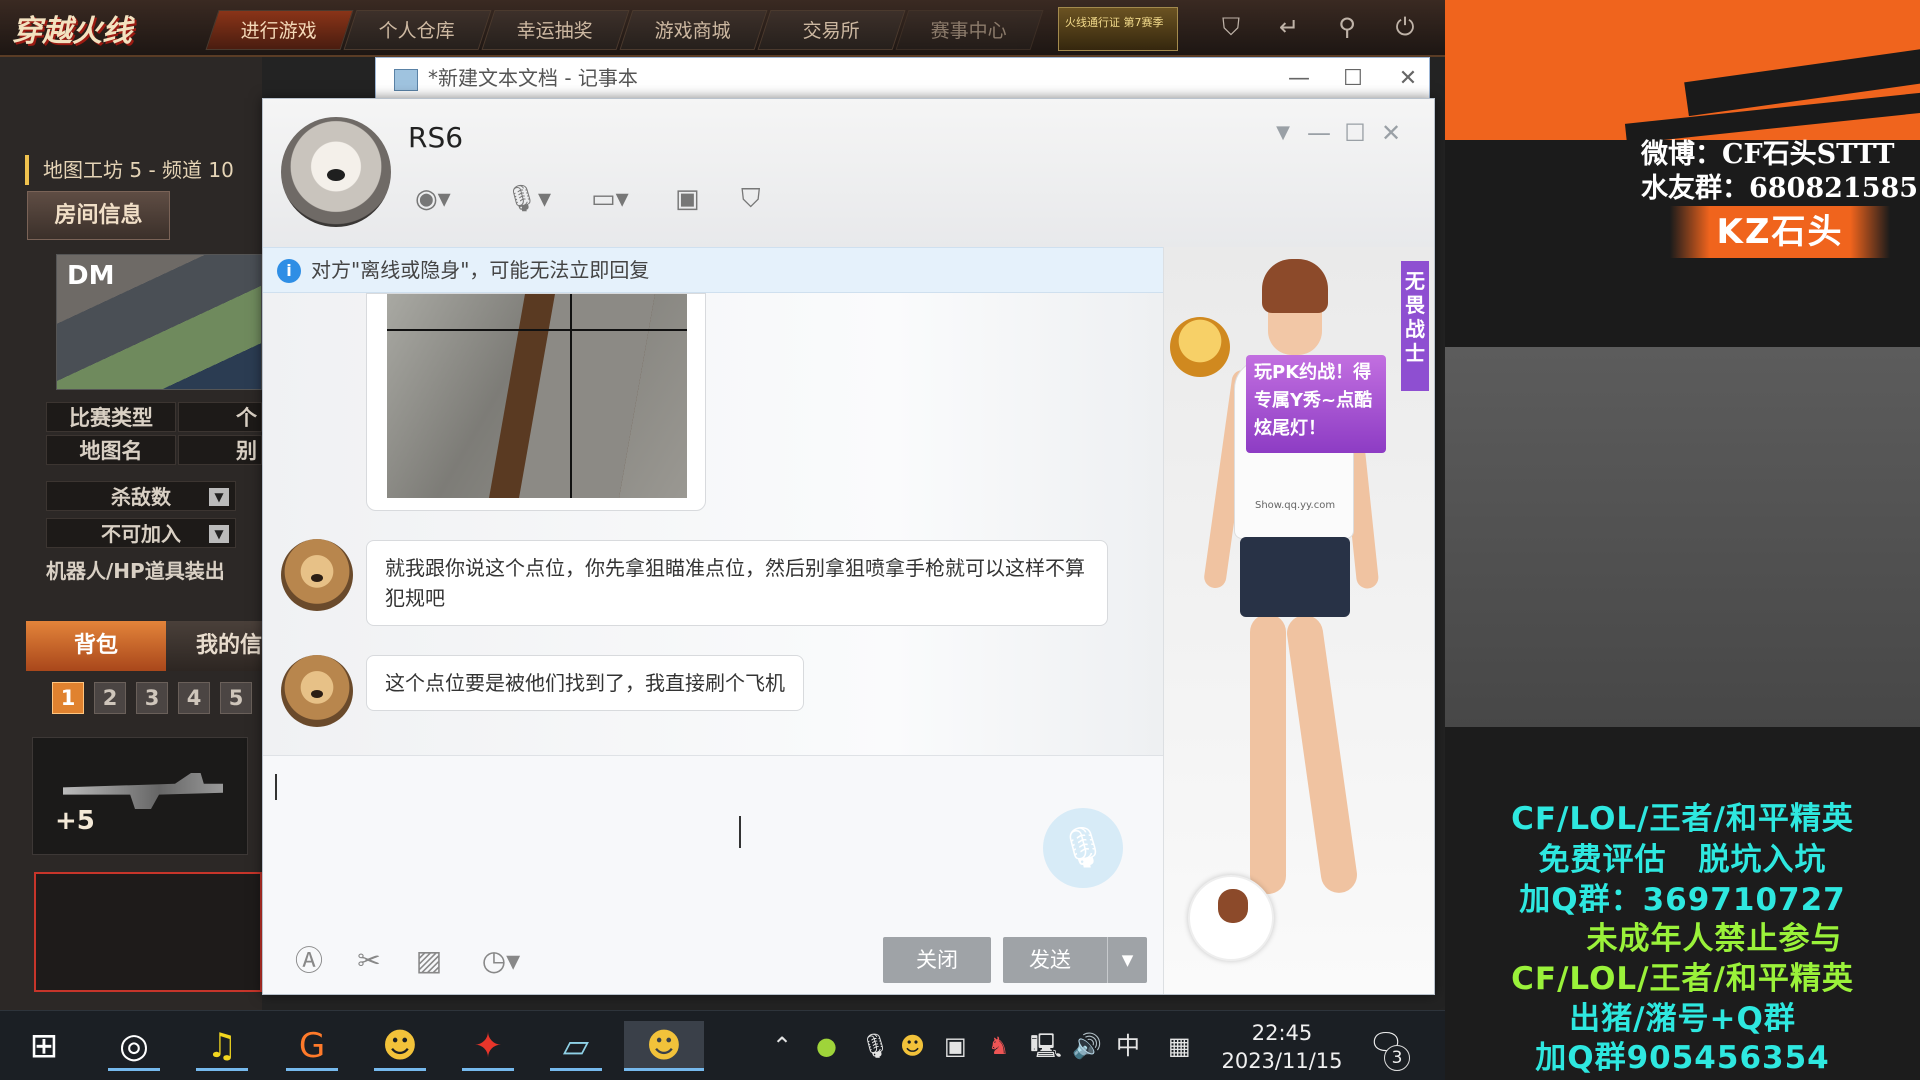 Image resolution: width=1920 pixels, height=1080 pixels. I want to click on microphone-icon: 🎙, so click(875, 1046).